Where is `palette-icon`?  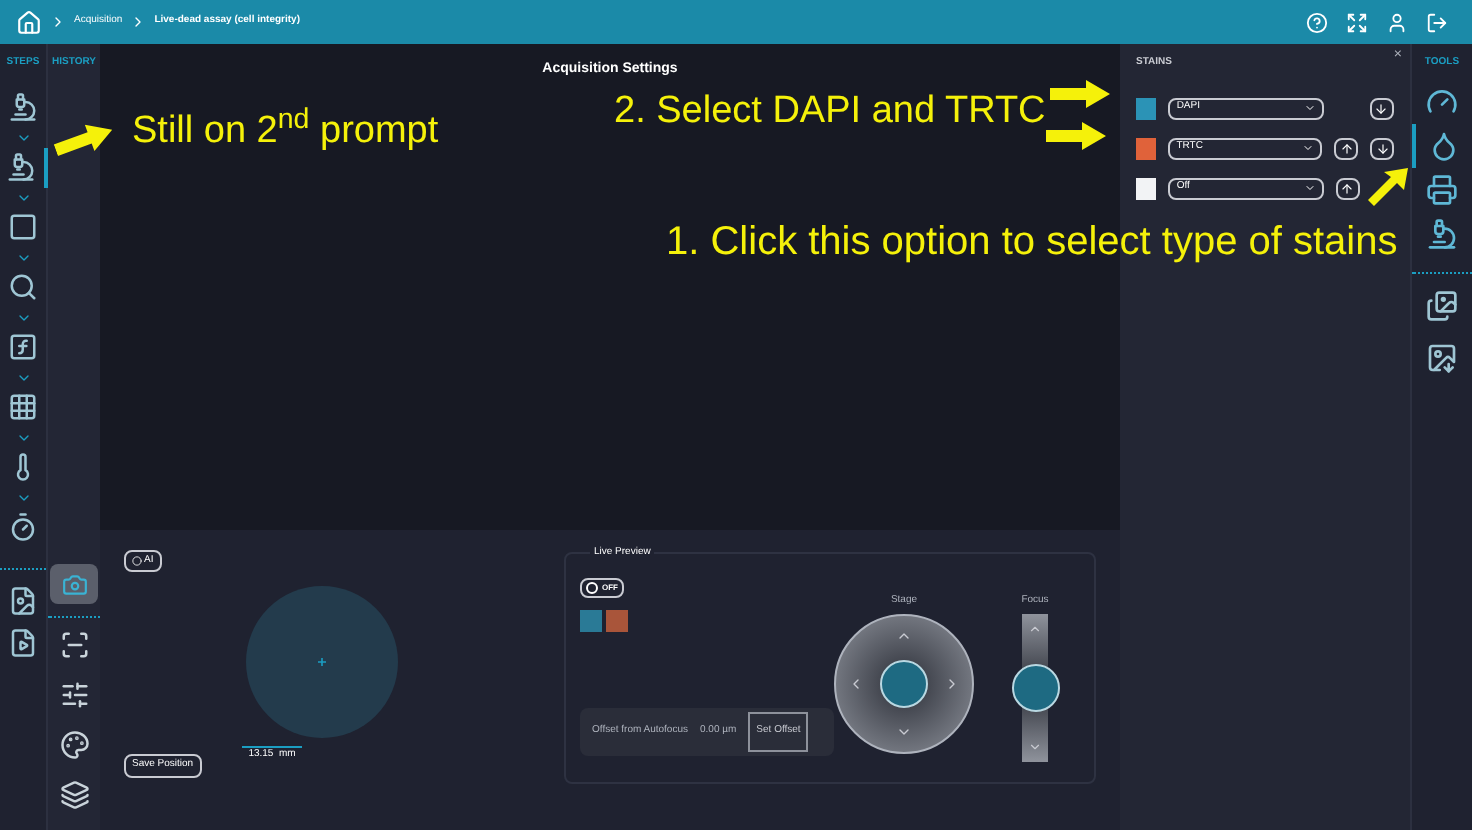 palette-icon is located at coordinates (74, 745).